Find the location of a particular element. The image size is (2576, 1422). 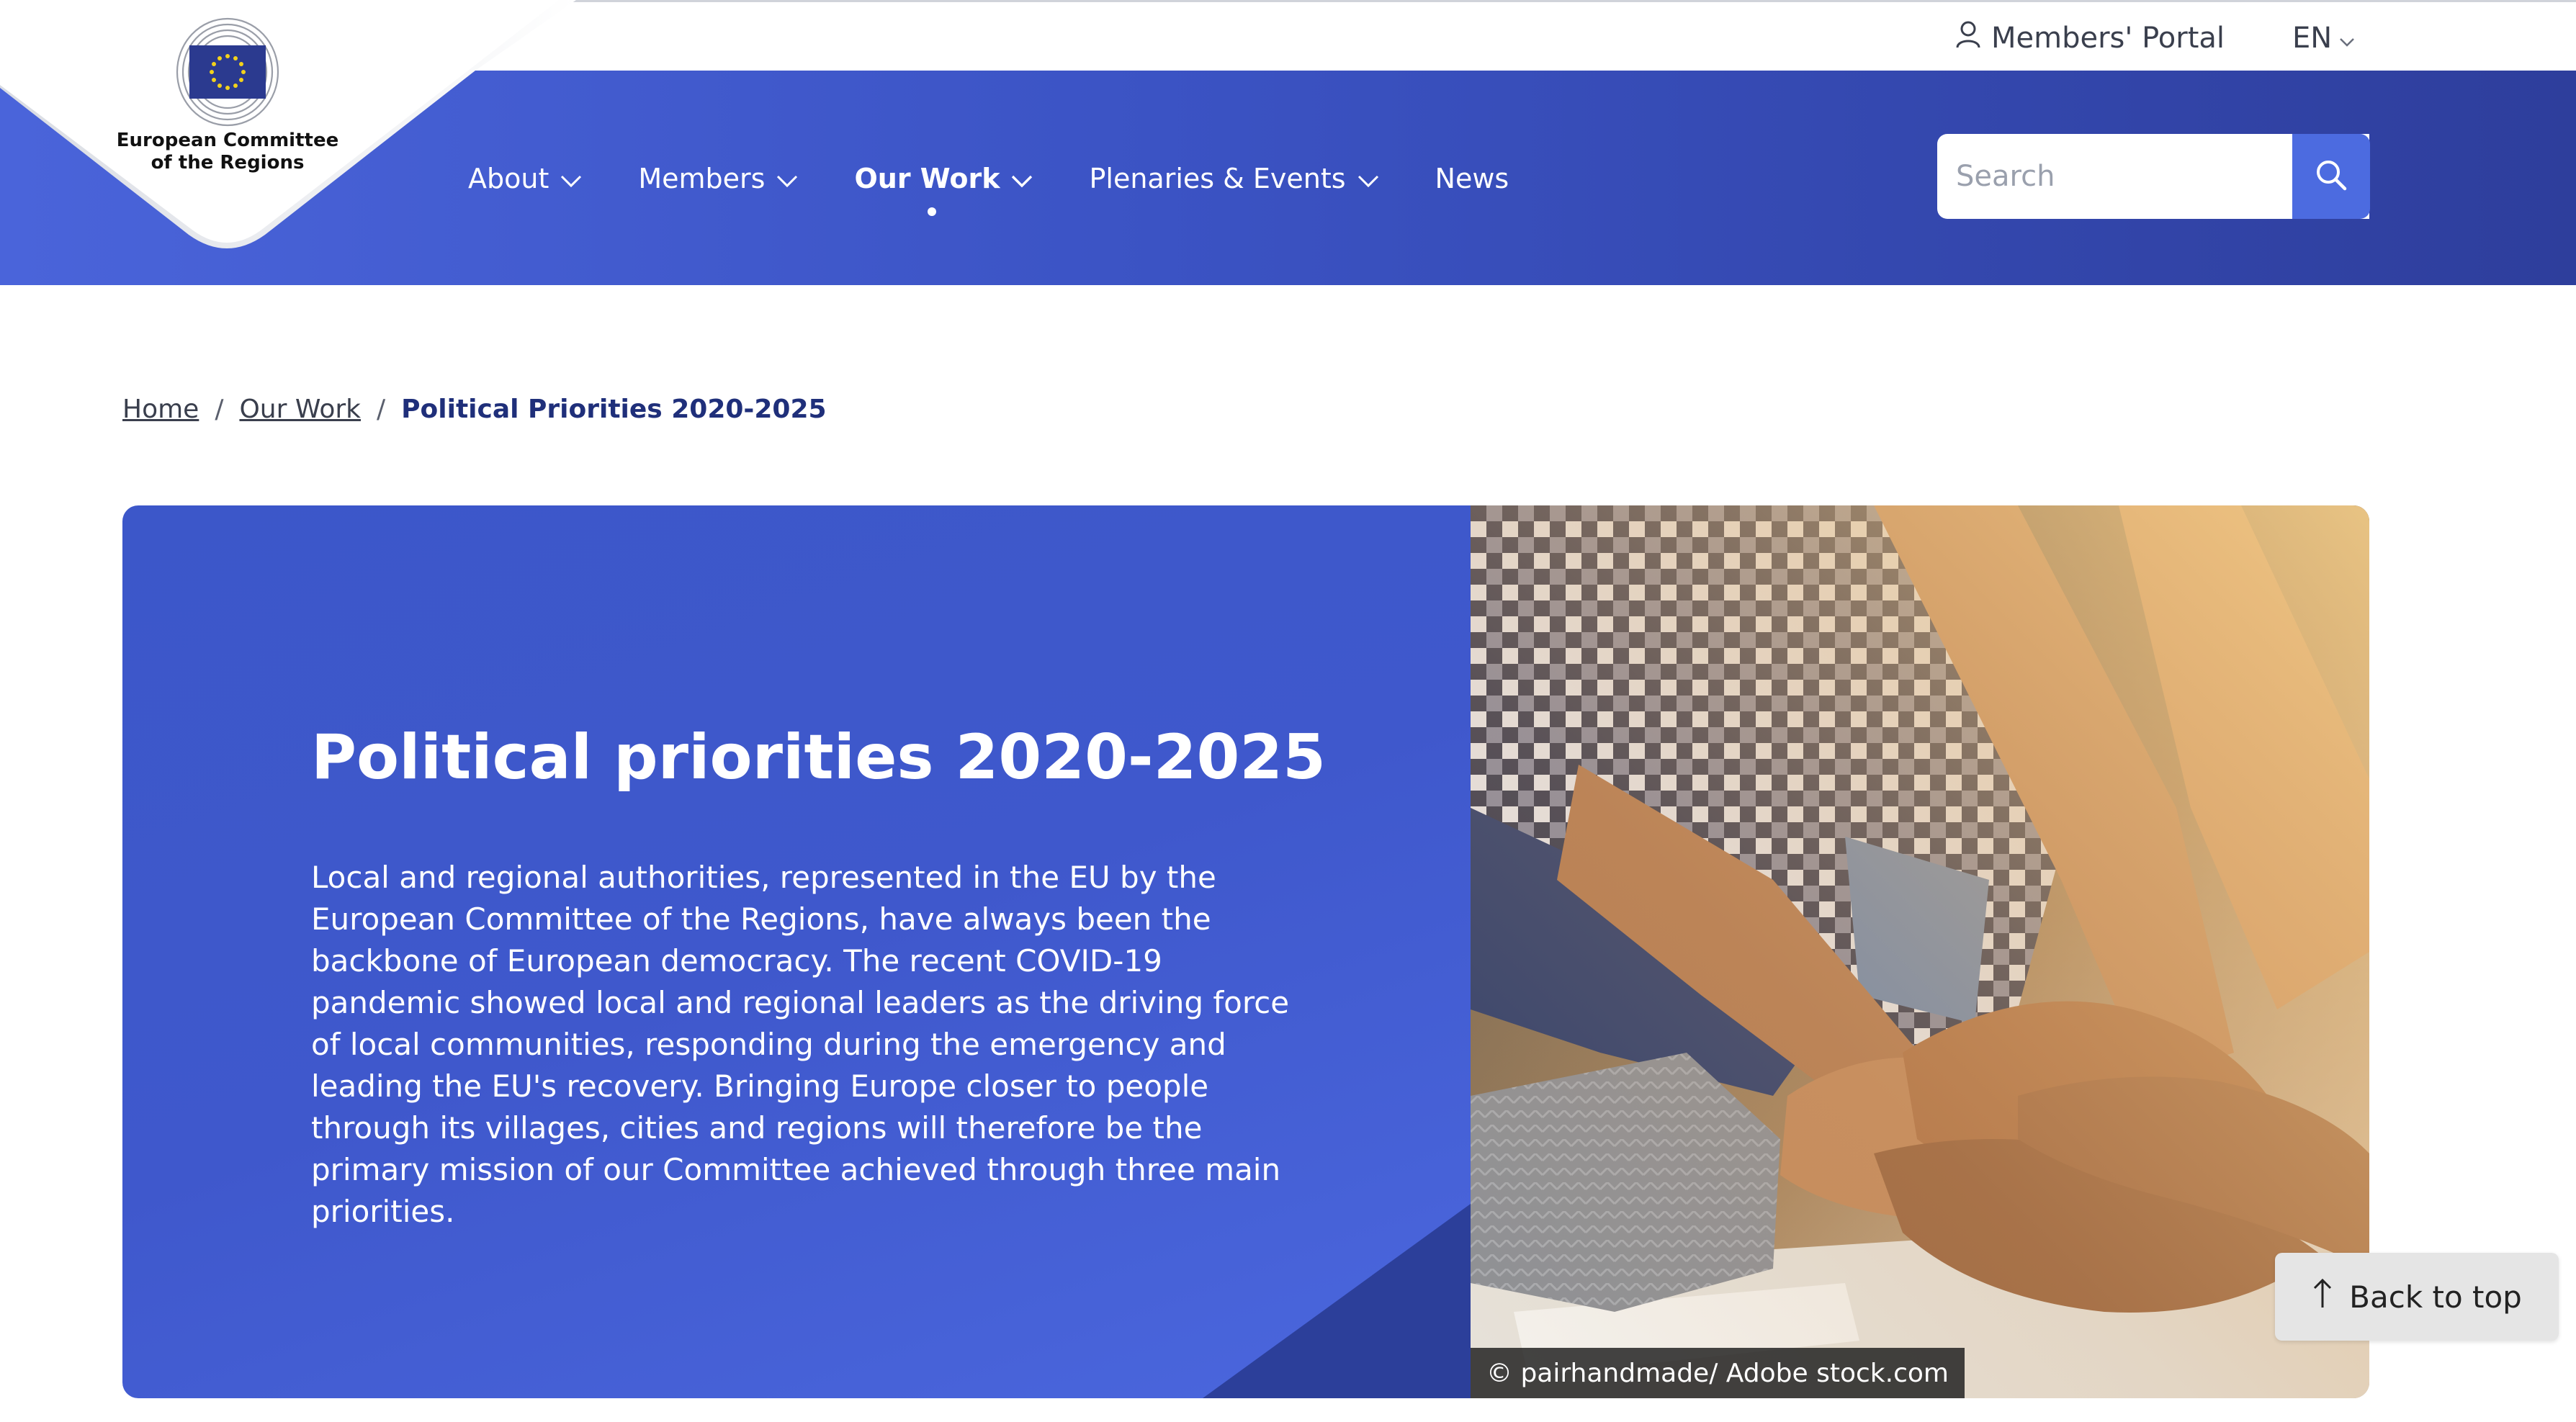

search-button is located at coordinates (2331, 176).